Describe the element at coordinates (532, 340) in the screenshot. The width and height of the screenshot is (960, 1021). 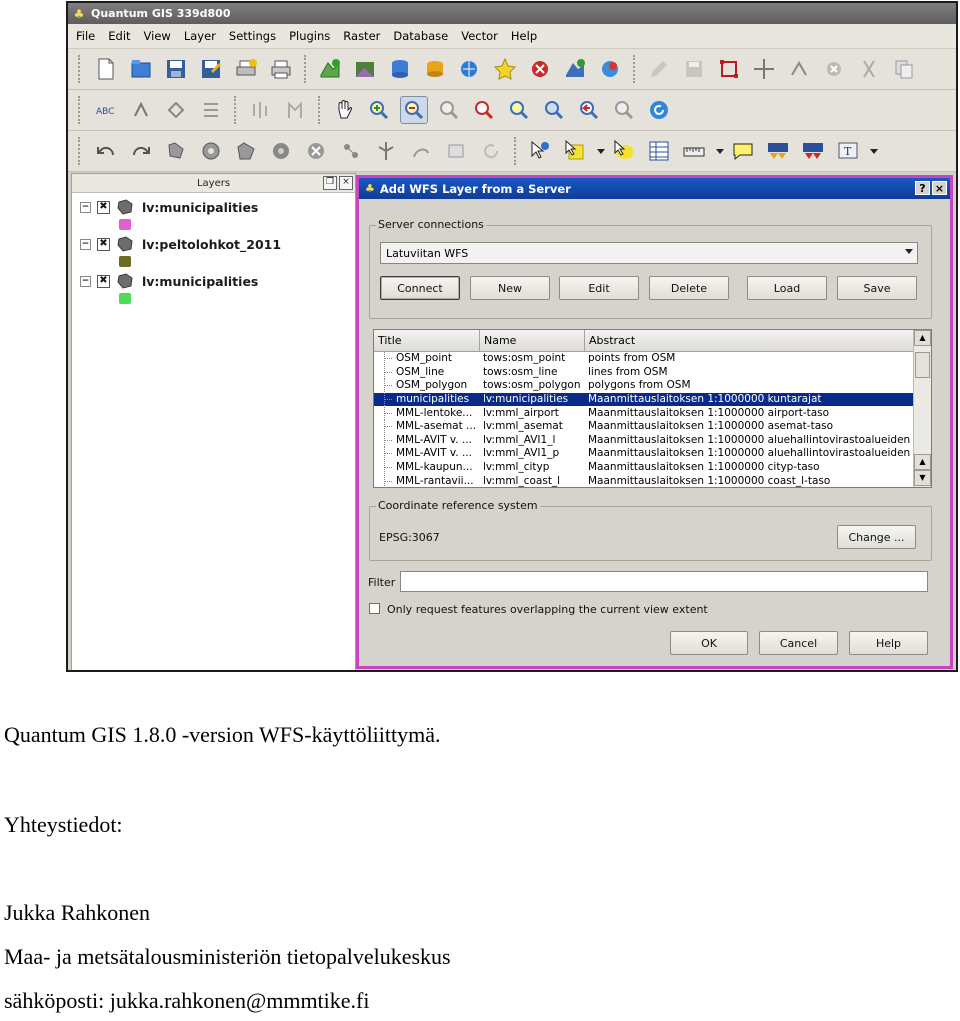
I see `column-header-name: Name` at that location.